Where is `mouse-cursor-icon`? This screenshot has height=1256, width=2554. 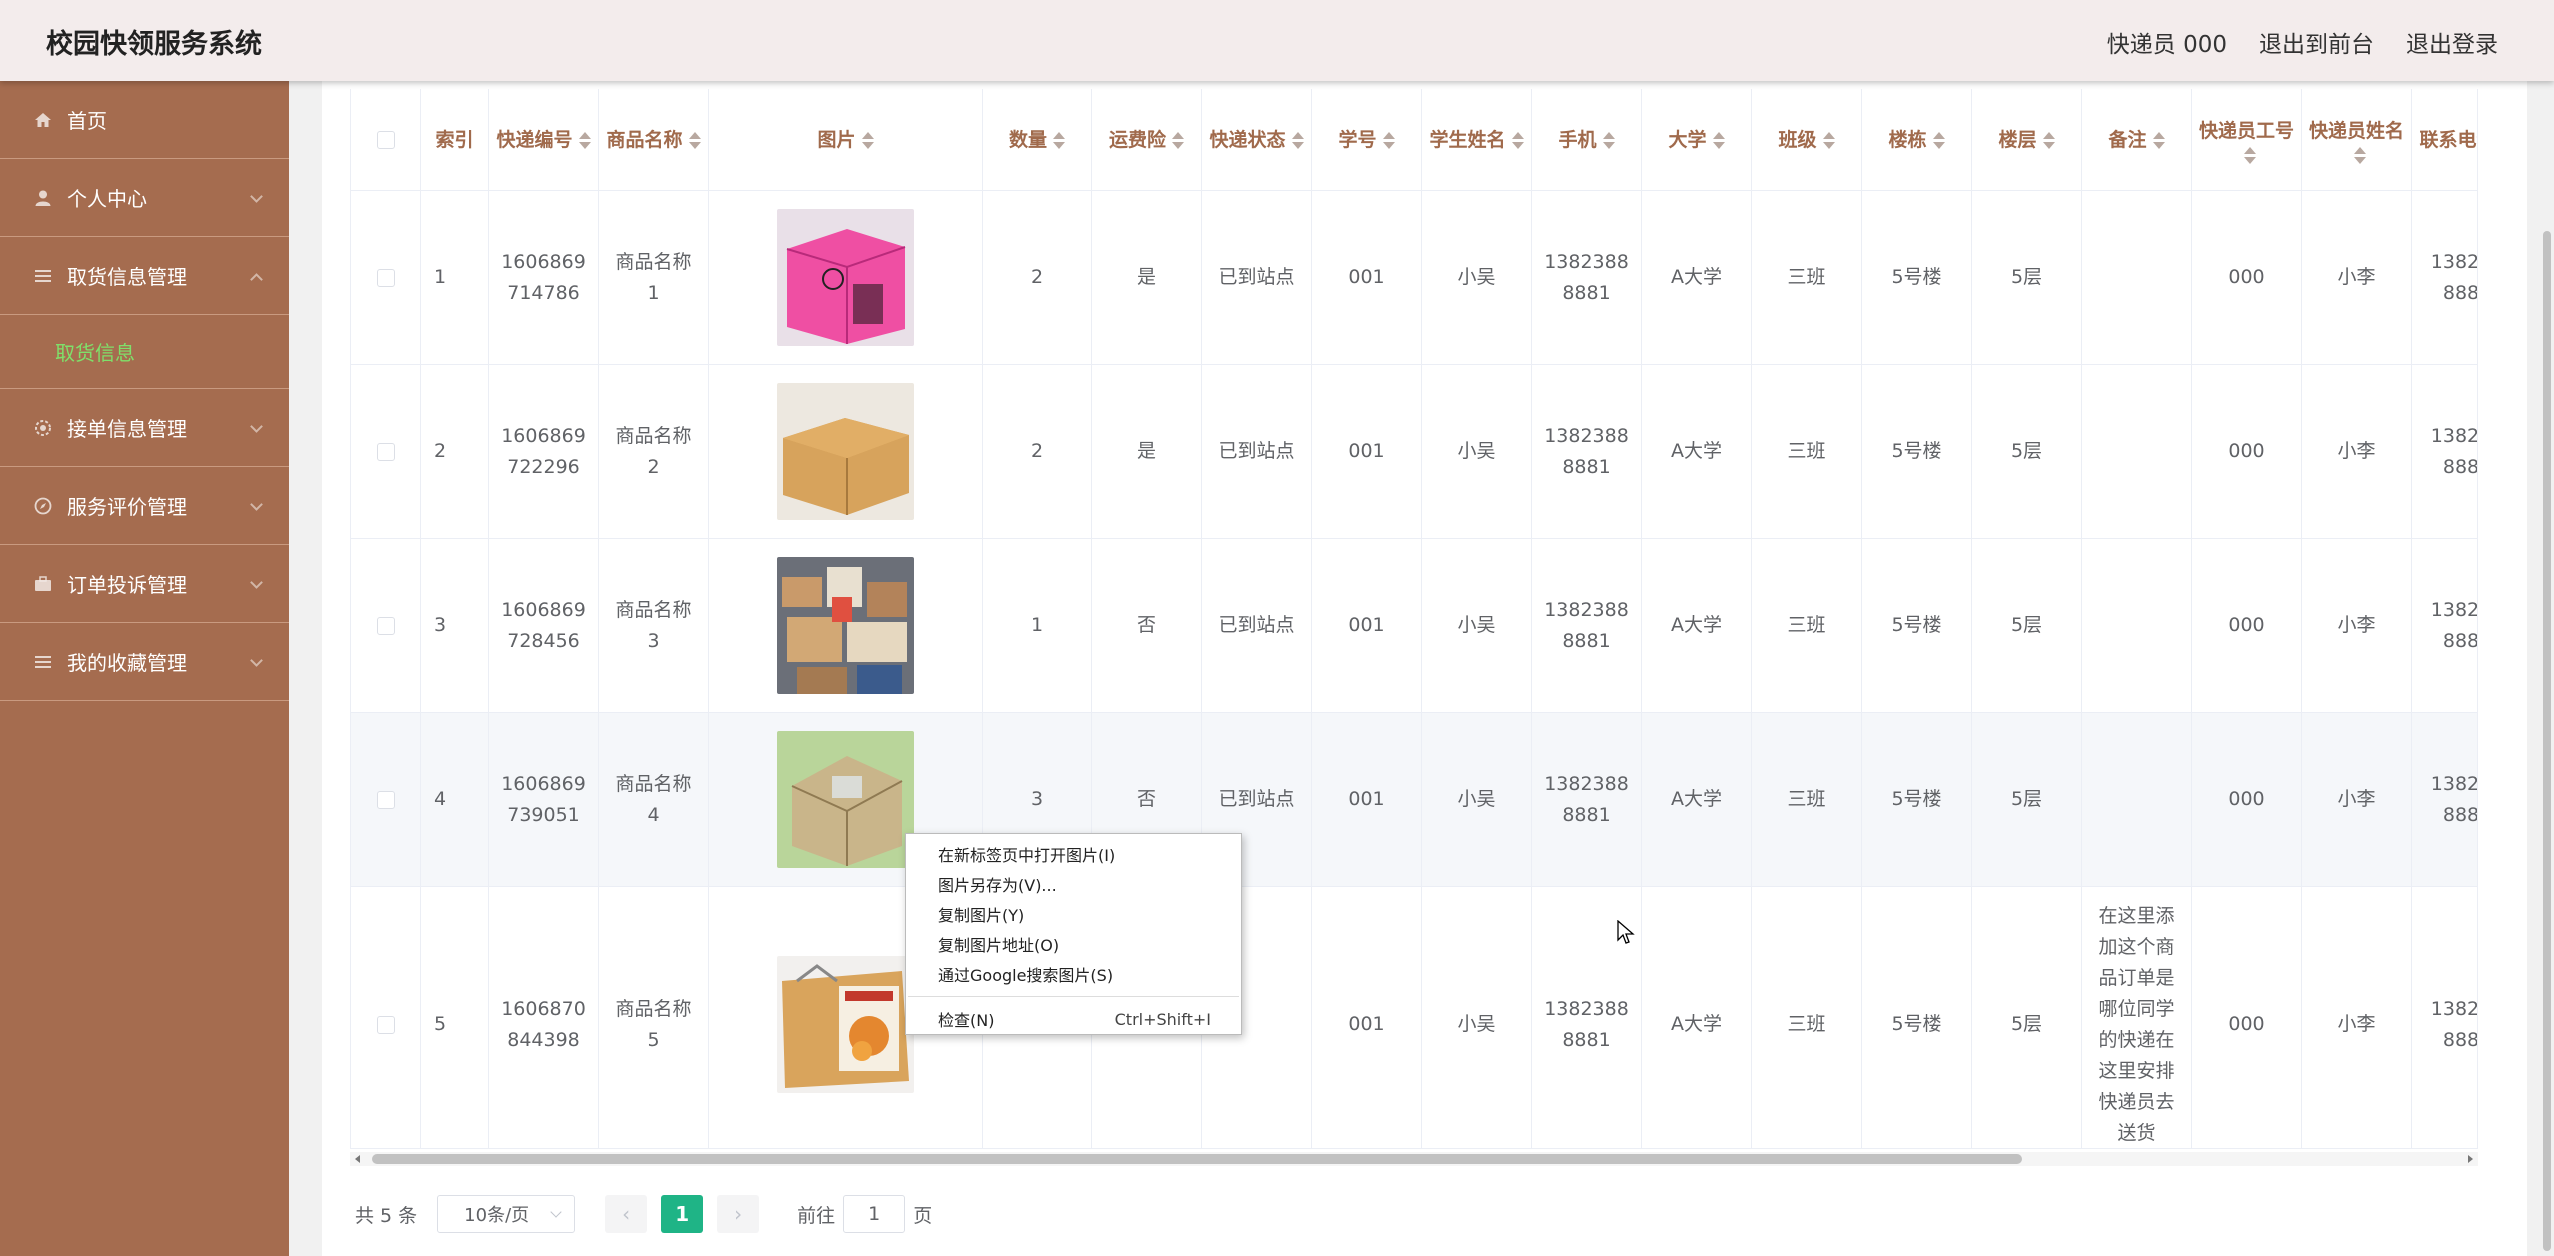
mouse-cursor-icon is located at coordinates (1626, 932).